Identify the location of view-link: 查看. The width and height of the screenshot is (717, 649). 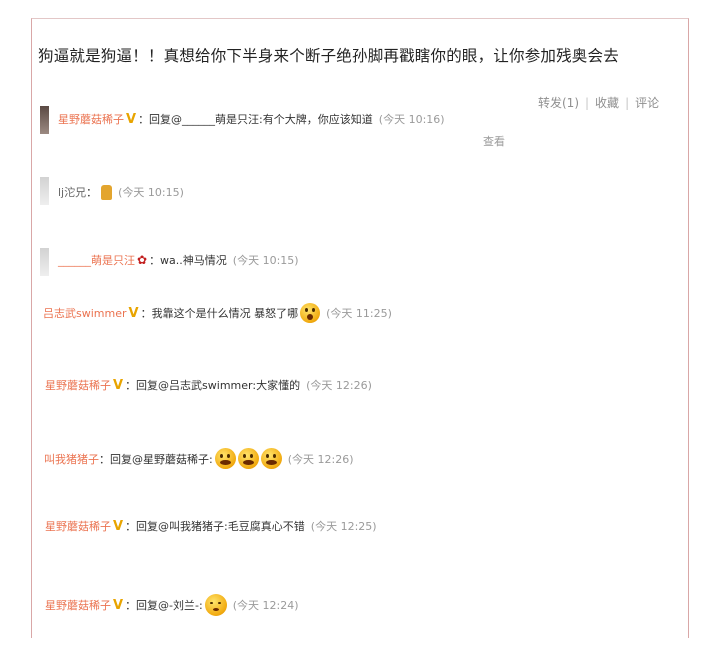
(494, 141).